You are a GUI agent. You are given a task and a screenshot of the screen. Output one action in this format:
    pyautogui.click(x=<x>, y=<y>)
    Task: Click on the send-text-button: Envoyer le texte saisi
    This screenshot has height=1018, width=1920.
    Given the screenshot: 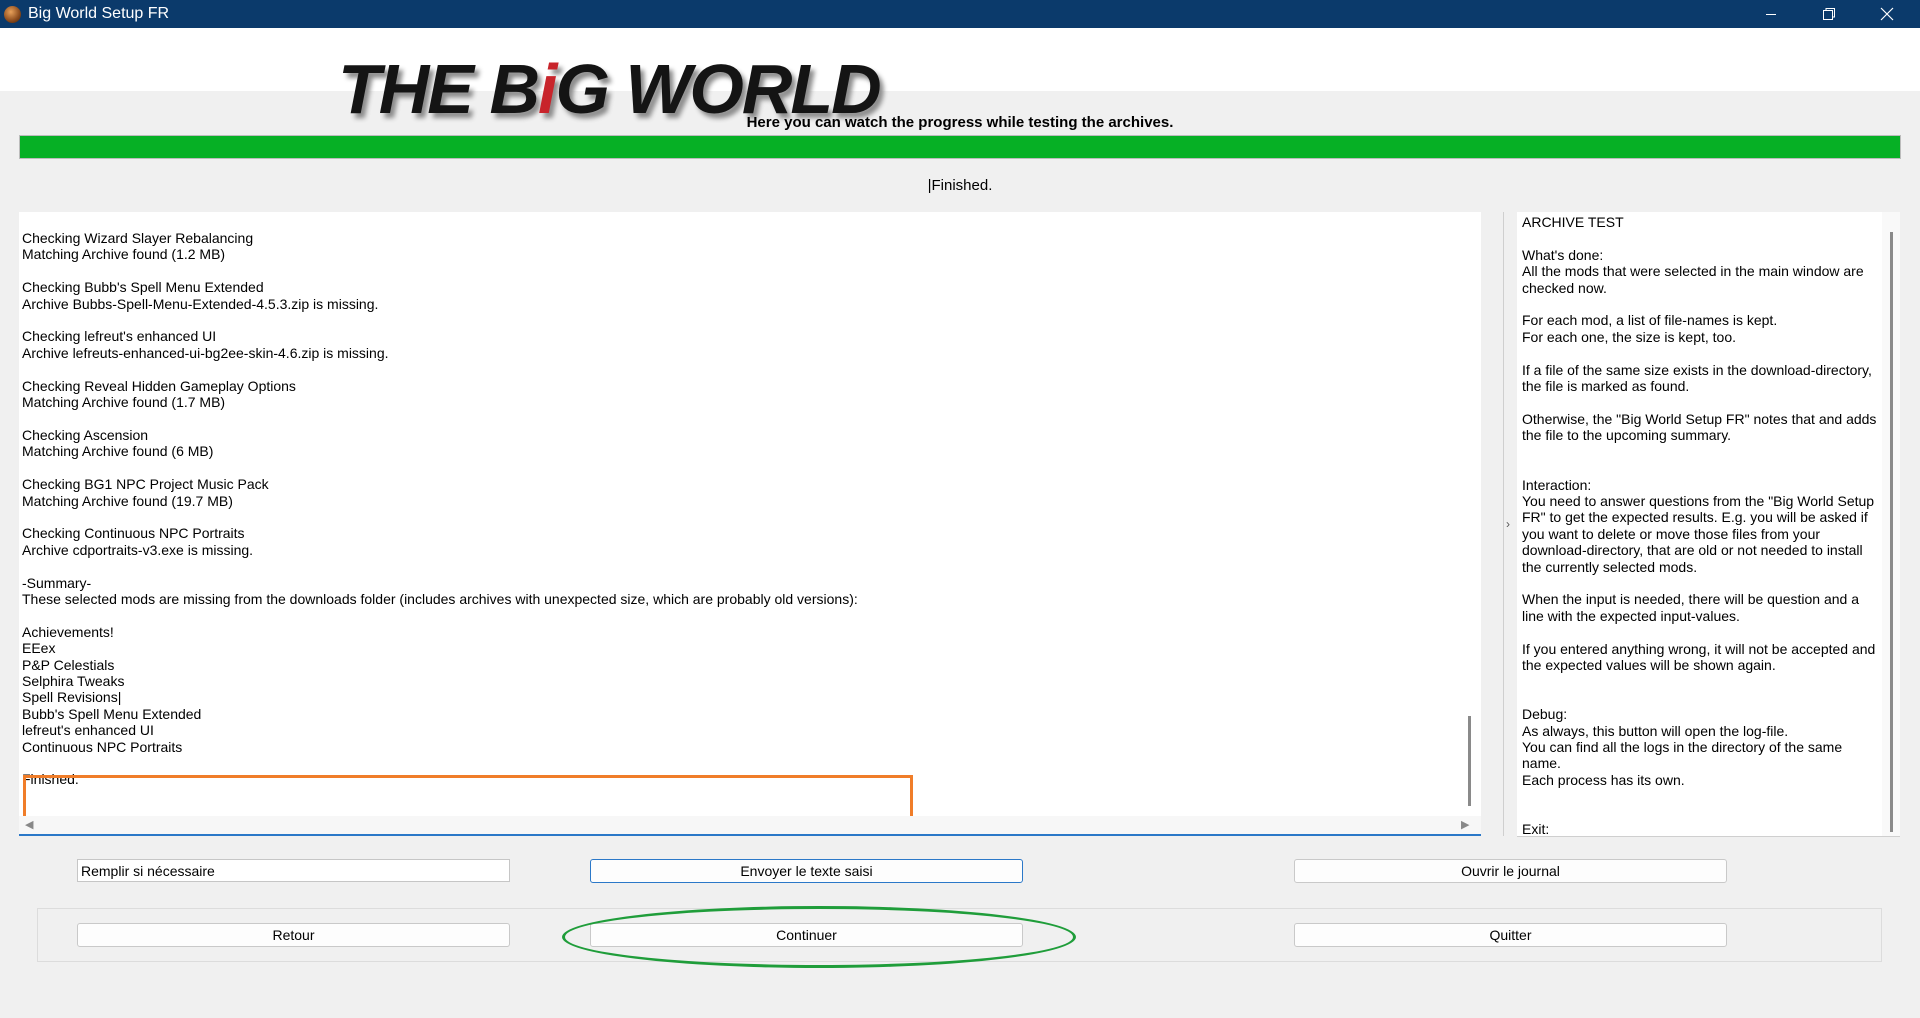 What is the action you would take?
    pyautogui.click(x=806, y=871)
    